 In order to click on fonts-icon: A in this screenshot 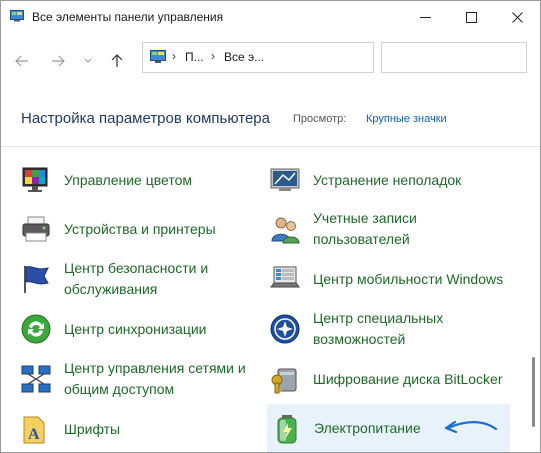, I will do `click(34, 430)`.